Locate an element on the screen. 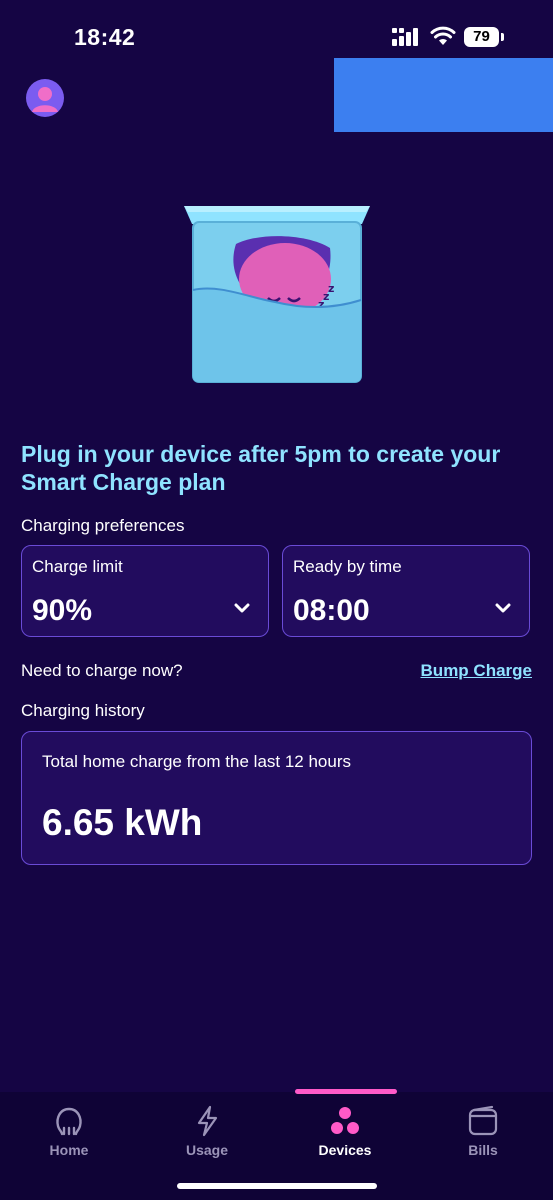  lightning-icon is located at coordinates (207, 1121).